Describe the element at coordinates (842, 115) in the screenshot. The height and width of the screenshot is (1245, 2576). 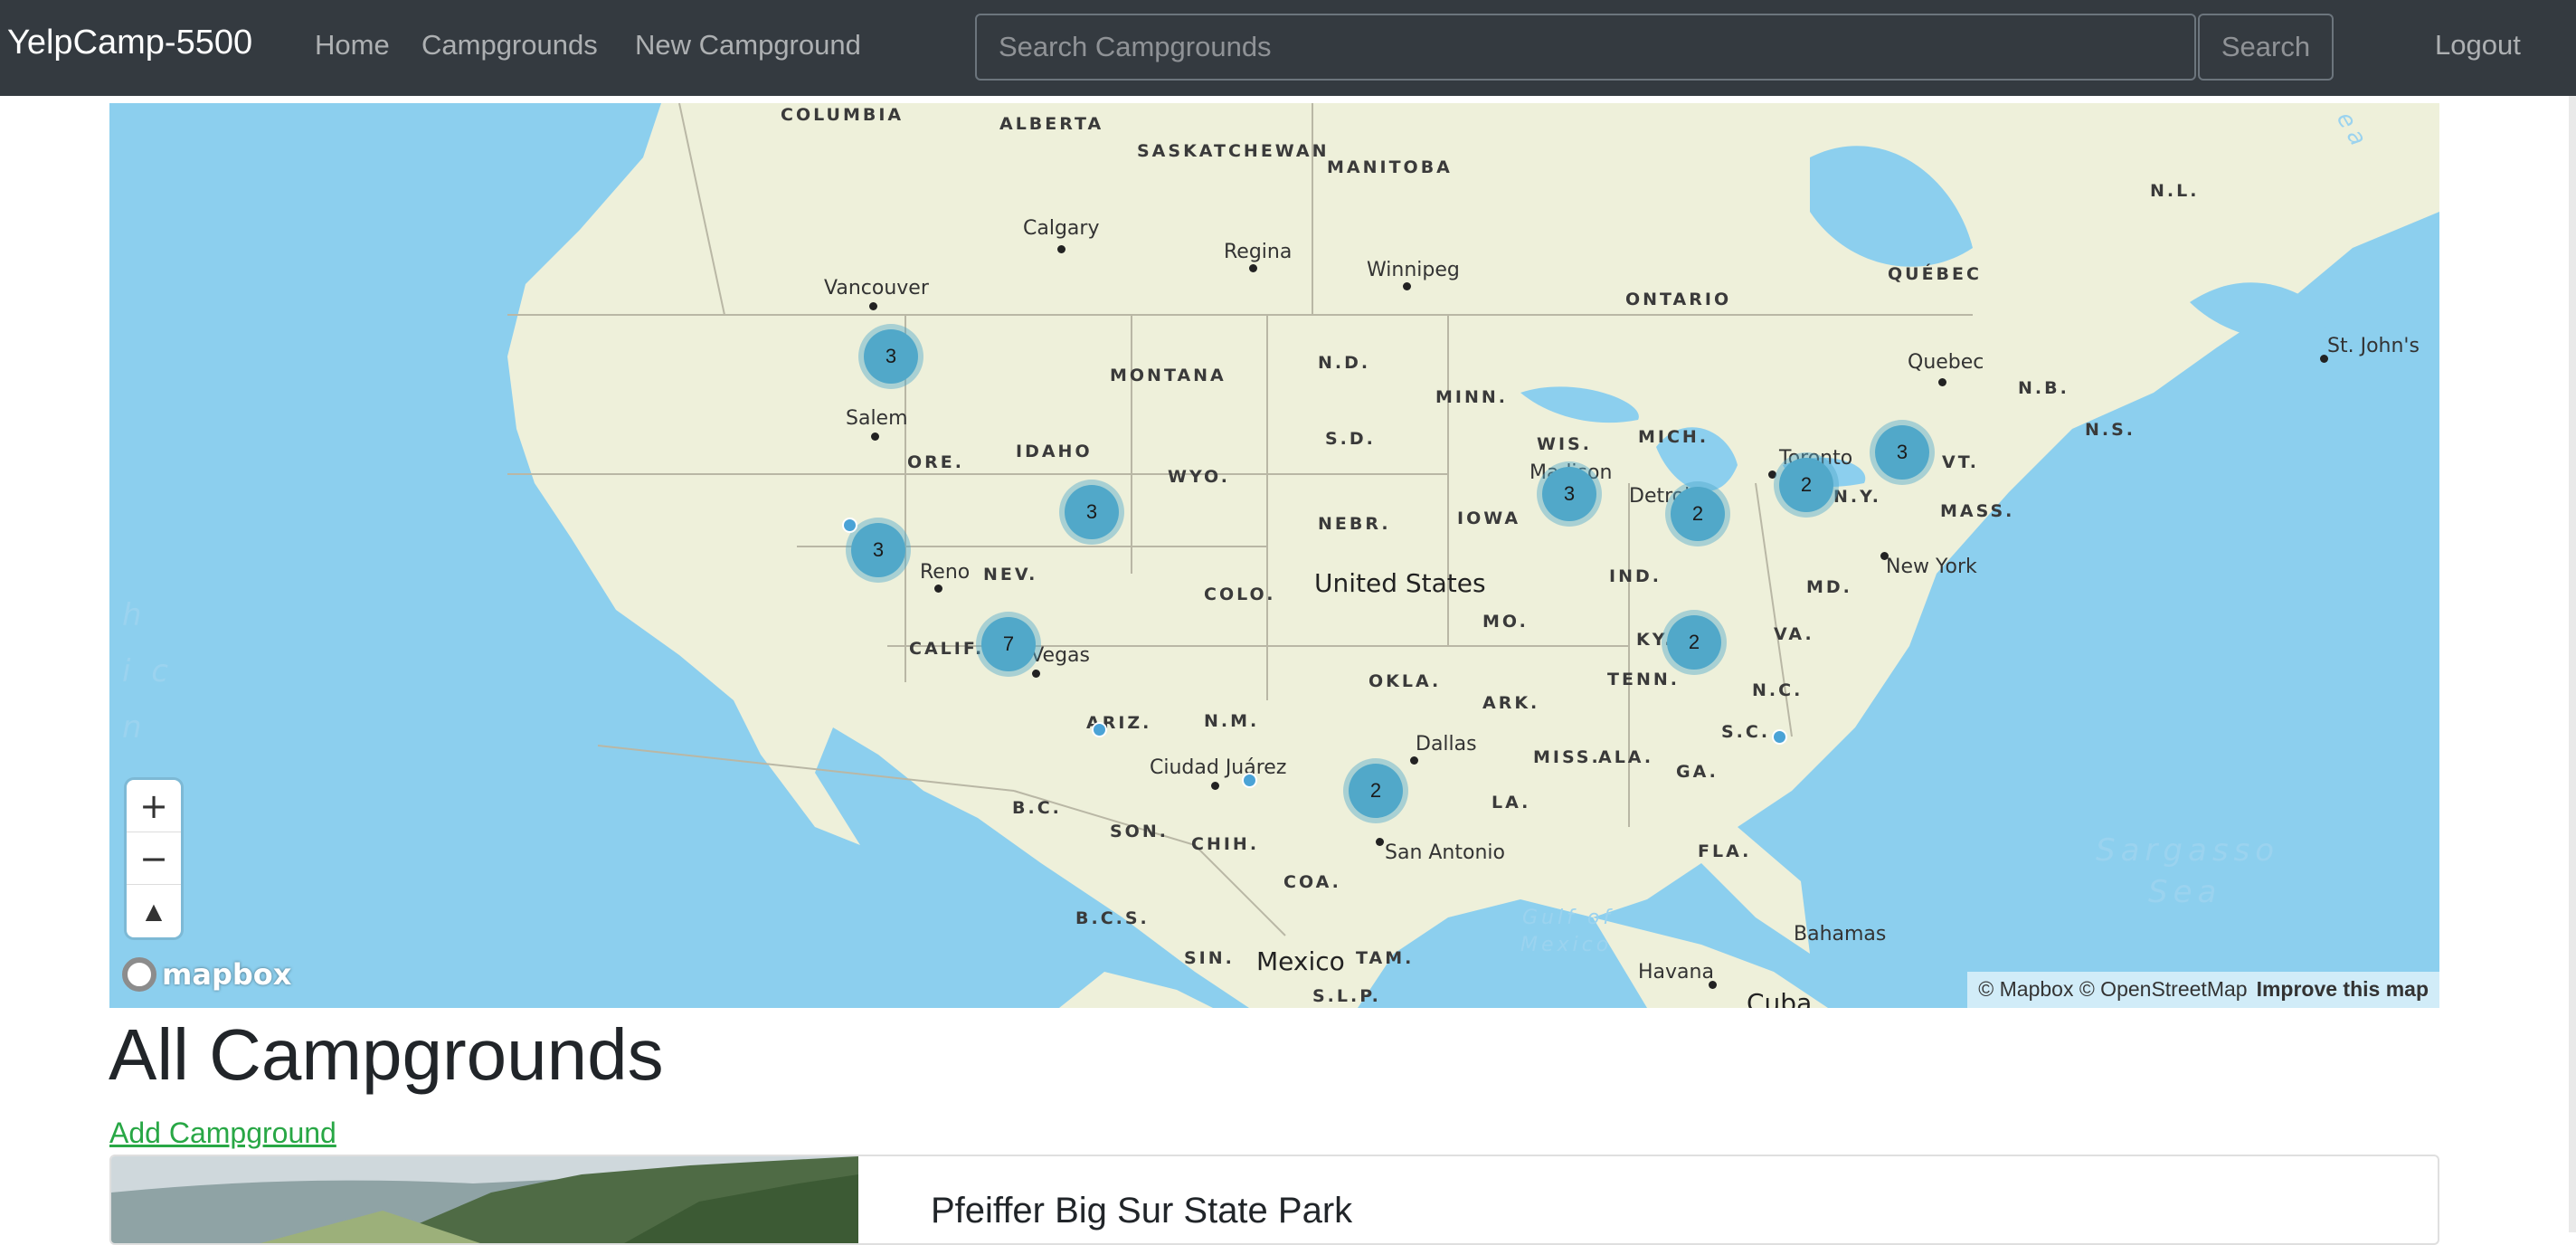
I see `label-columbia: COLUMBIA` at that location.